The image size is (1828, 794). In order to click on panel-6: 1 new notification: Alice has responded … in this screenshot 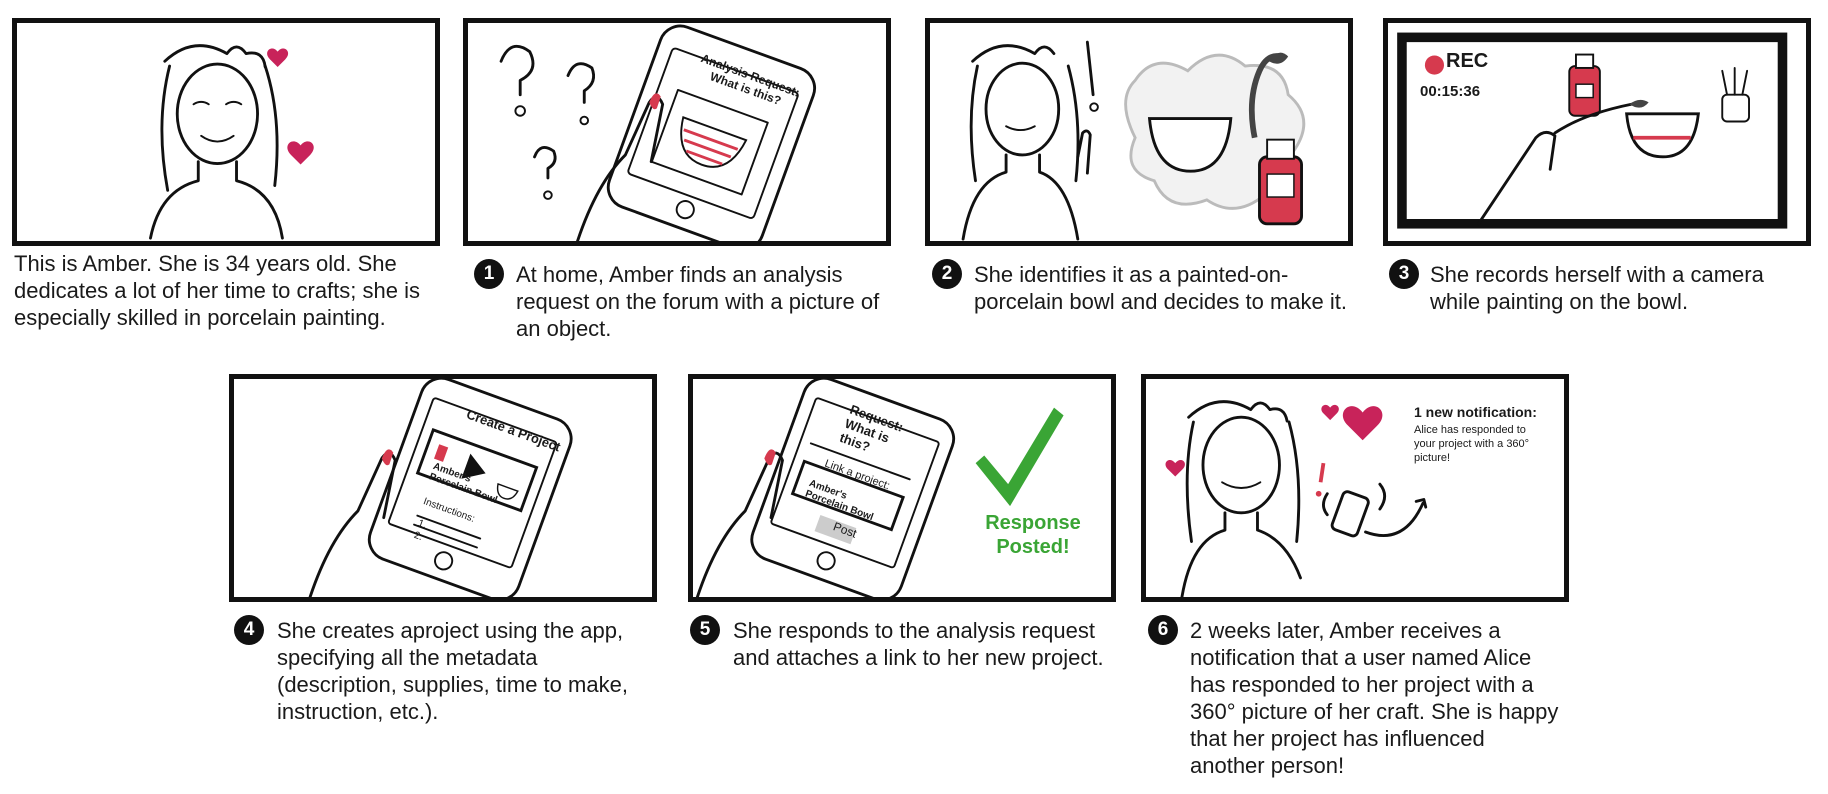, I will do `click(1355, 488)`.